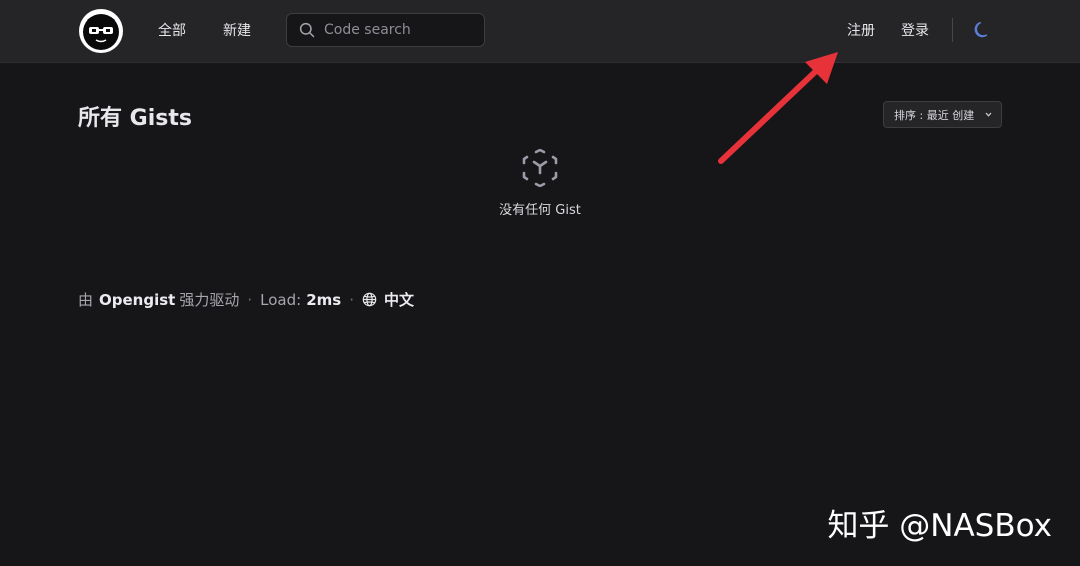 This screenshot has height=566, width=1080. What do you see at coordinates (101, 31) in the screenshot?
I see `opengist-logo` at bounding box center [101, 31].